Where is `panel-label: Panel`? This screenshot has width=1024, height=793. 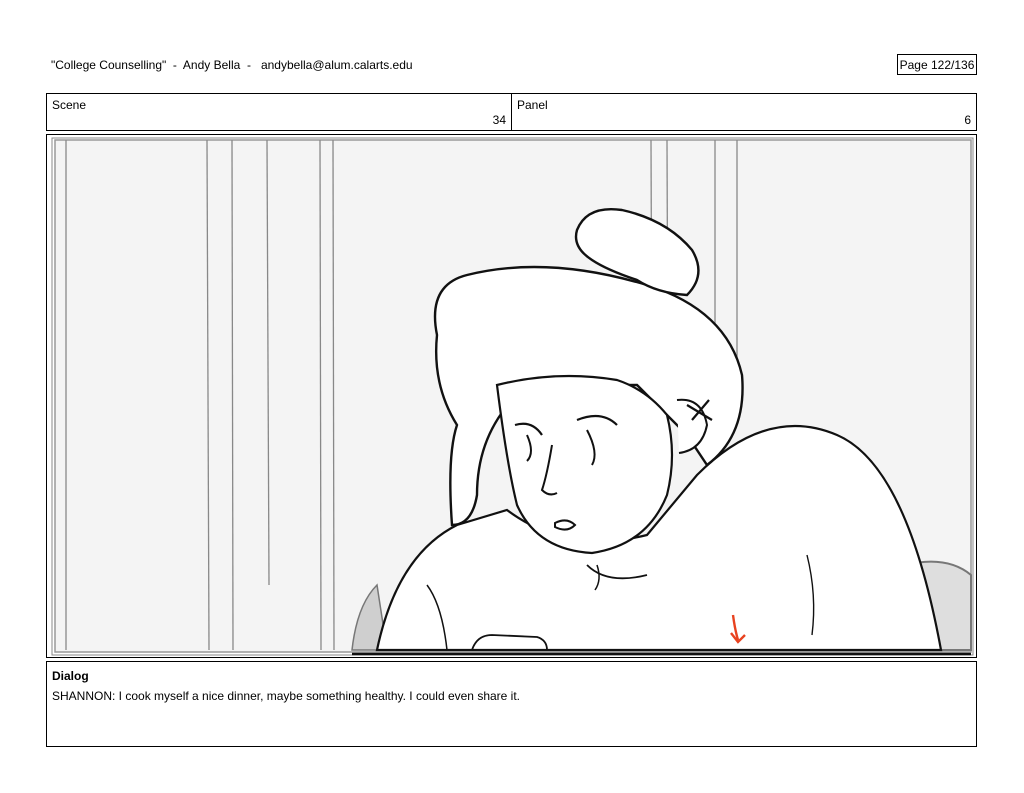 panel-label: Panel is located at coordinates (532, 105).